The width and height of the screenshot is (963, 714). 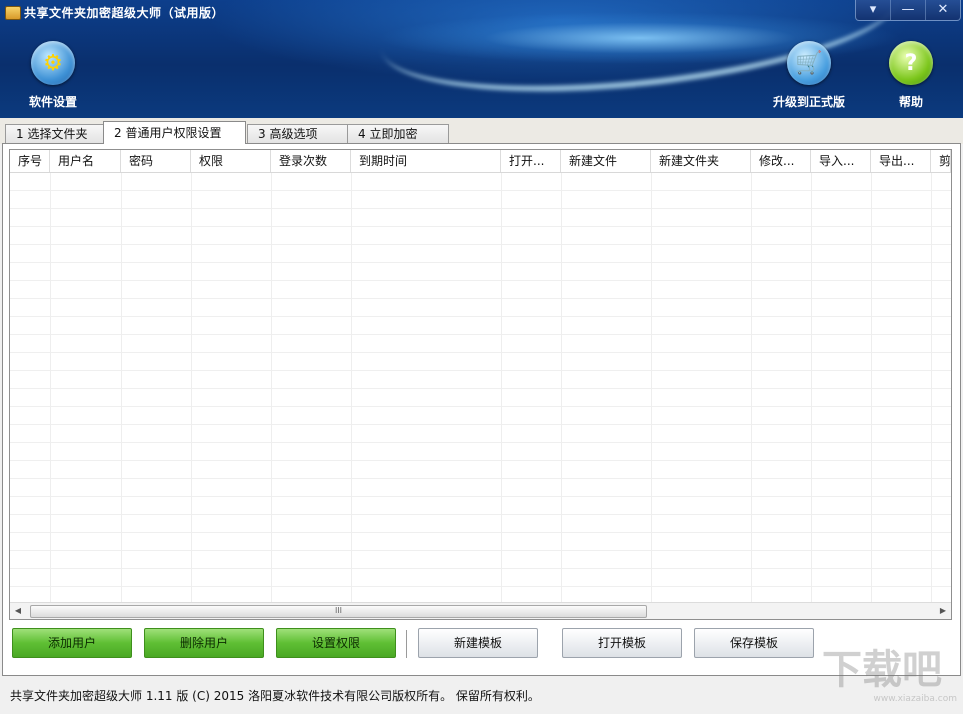 I want to click on minimize-icon: —, so click(x=907, y=10).